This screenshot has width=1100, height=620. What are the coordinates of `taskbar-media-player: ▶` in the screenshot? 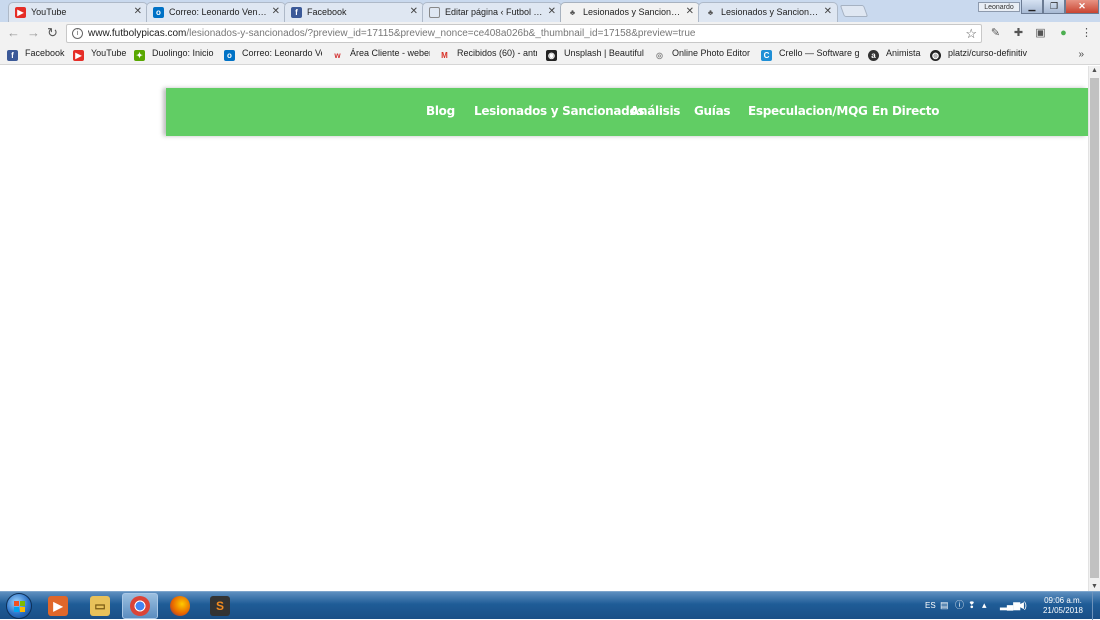 It's located at (58, 606).